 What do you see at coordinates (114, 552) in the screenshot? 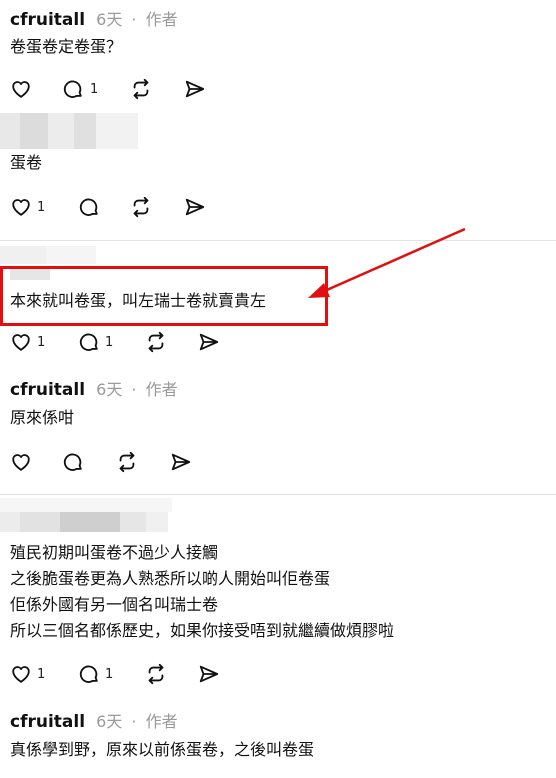
I see `comment-line: 殖民初期叫蛋卷不過少人接觸` at bounding box center [114, 552].